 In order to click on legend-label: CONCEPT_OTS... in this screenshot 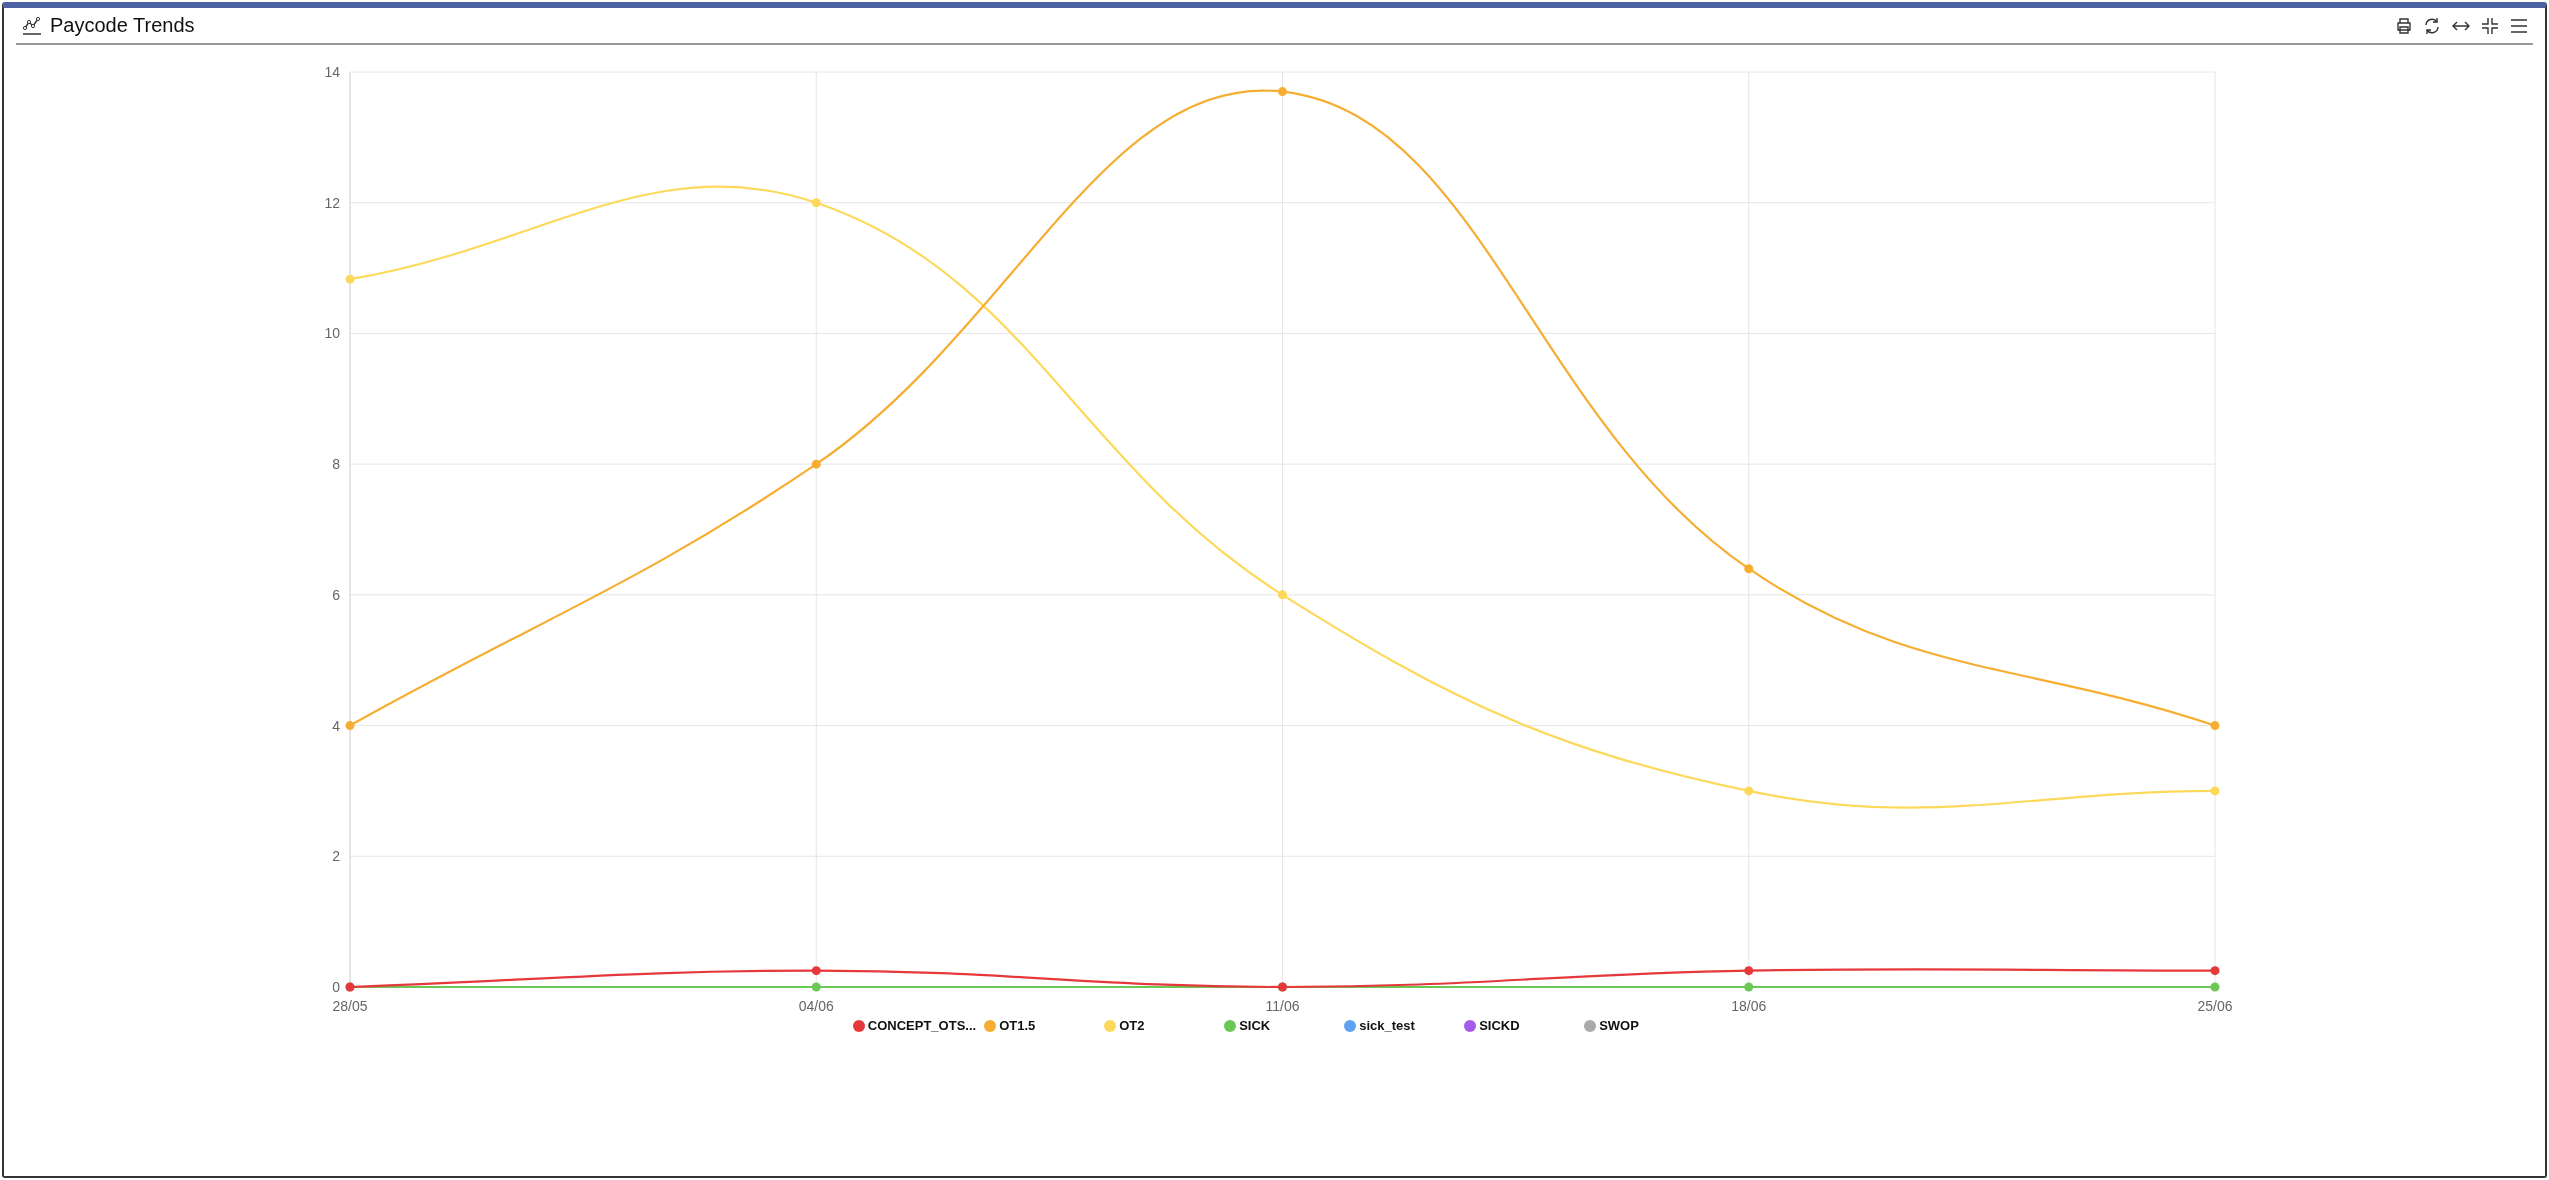, I will do `click(922, 1025)`.